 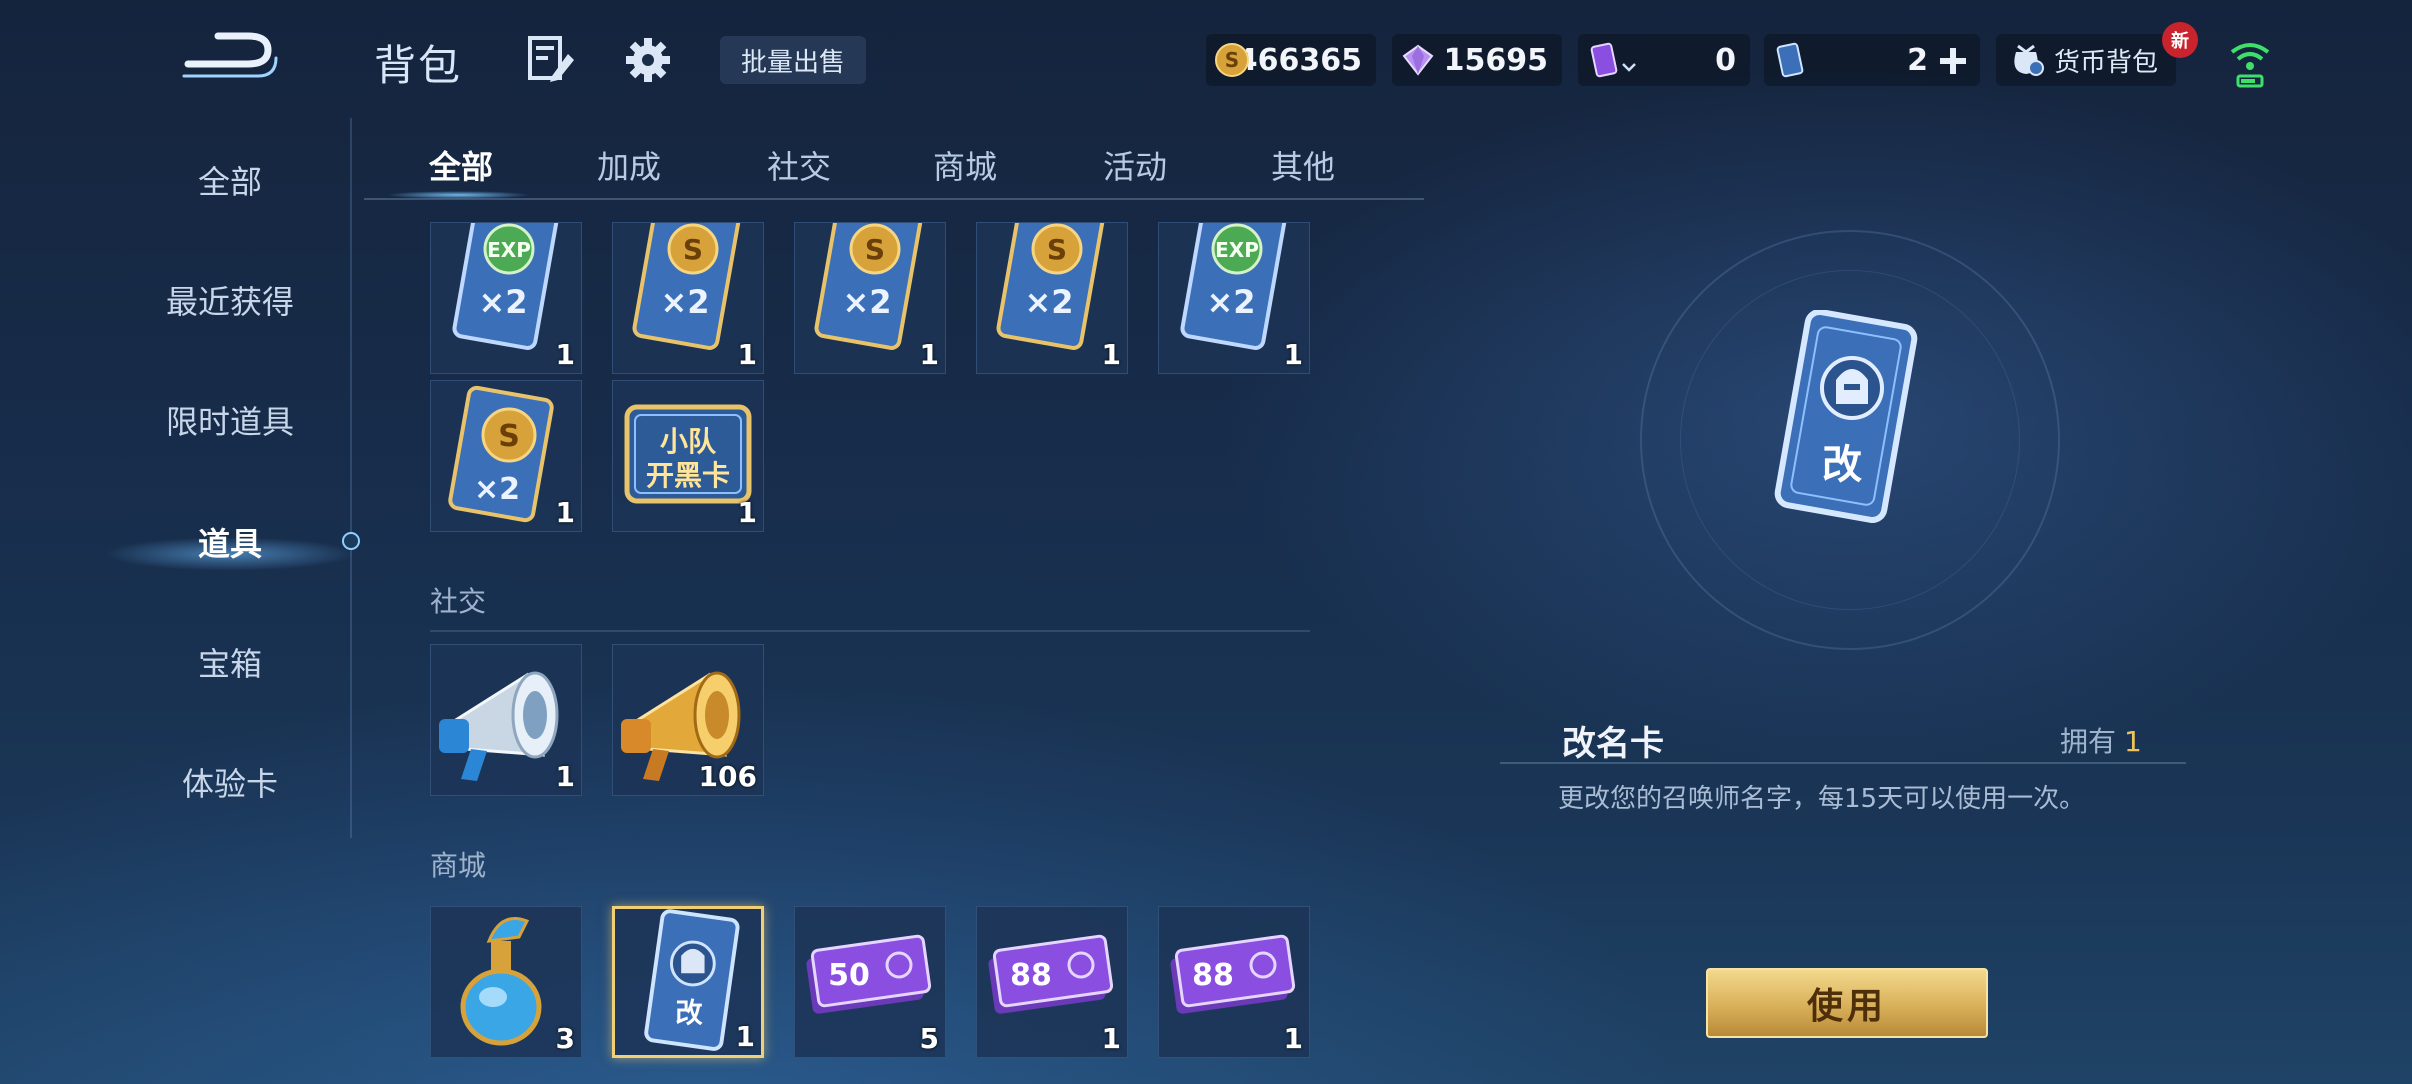 What do you see at coordinates (1872, 60) in the screenshot?
I see `ticket-b-counter: 2` at bounding box center [1872, 60].